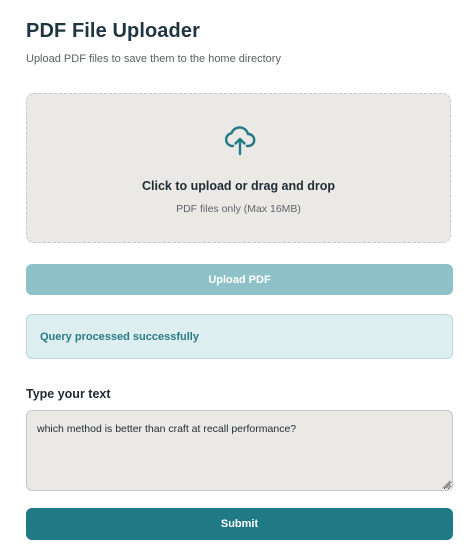  I want to click on dropzone-title: Click to upload or drag and drop, so click(238, 186).